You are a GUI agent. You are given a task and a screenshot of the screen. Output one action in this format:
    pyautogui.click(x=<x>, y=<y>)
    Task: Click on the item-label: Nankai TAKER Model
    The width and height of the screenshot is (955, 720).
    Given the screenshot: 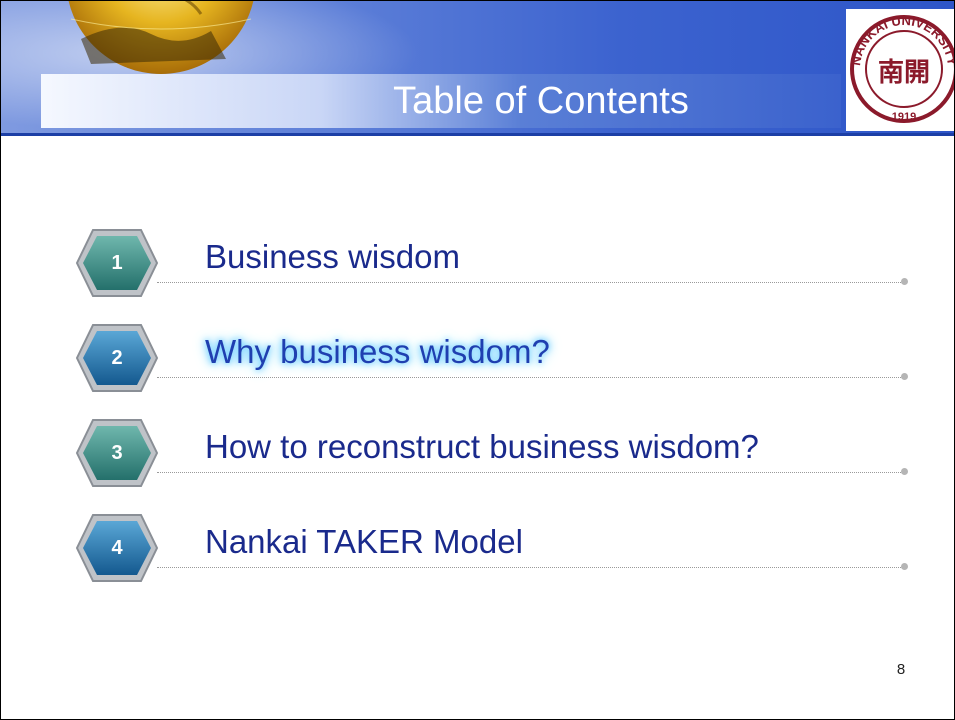 What is the action you would take?
    pyautogui.click(x=364, y=541)
    